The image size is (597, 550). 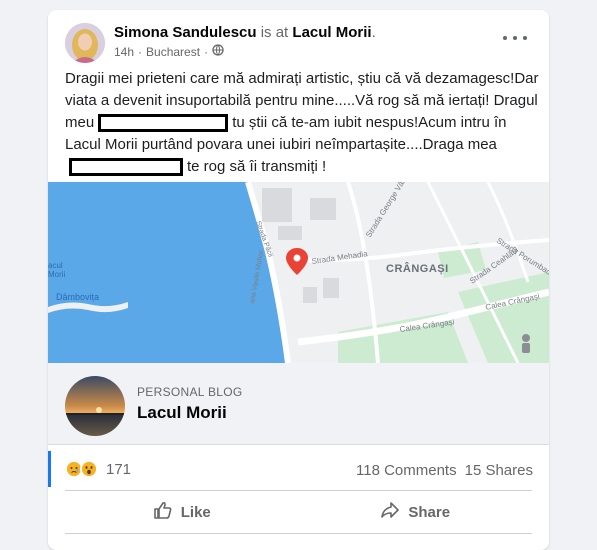 I want to click on place-link: Lacul Morii, so click(x=331, y=32).